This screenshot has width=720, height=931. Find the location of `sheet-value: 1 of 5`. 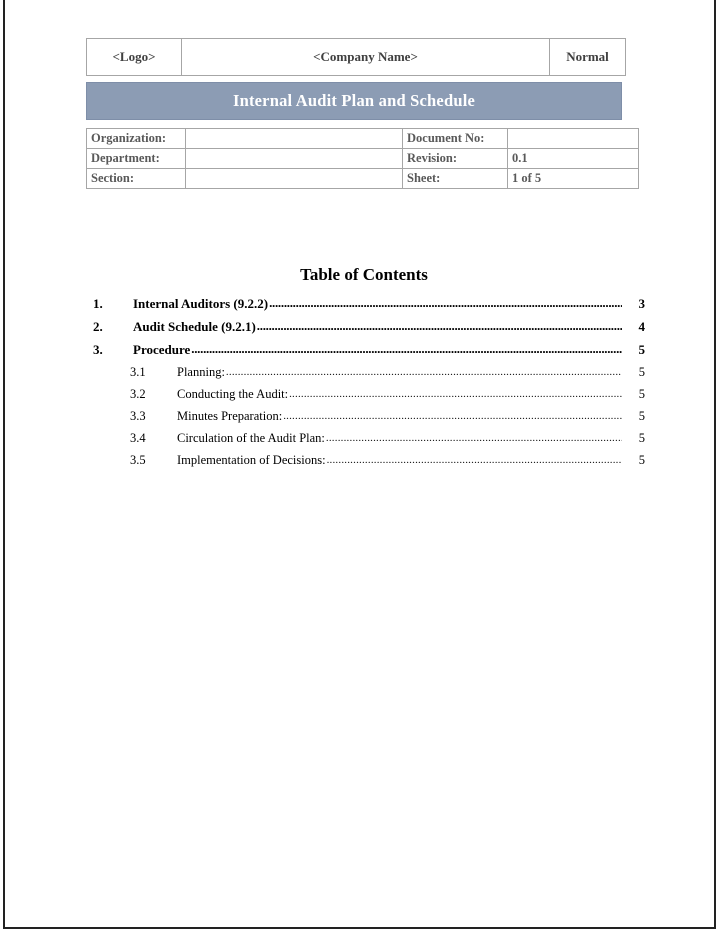

sheet-value: 1 of 5 is located at coordinates (573, 178).